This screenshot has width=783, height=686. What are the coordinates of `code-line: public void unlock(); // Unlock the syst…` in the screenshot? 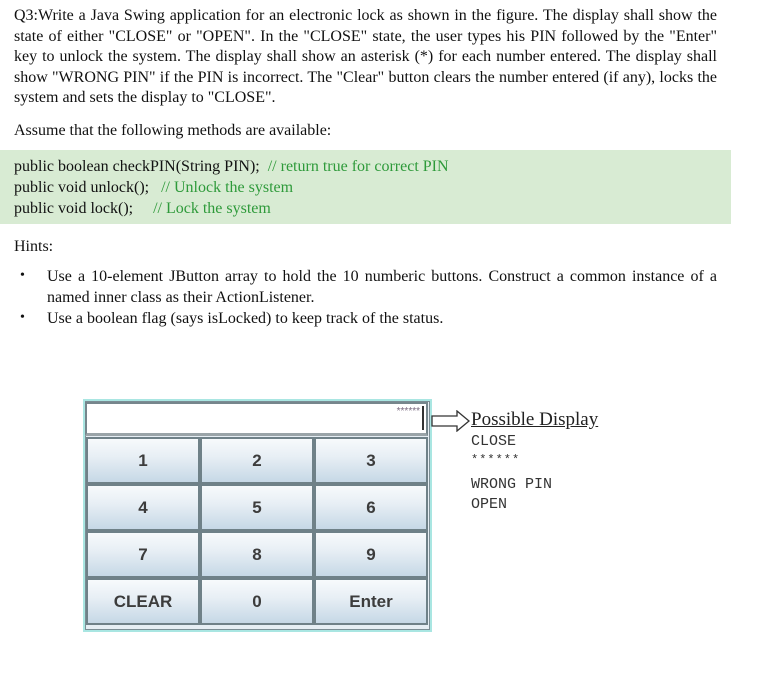 It's located at (153, 188).